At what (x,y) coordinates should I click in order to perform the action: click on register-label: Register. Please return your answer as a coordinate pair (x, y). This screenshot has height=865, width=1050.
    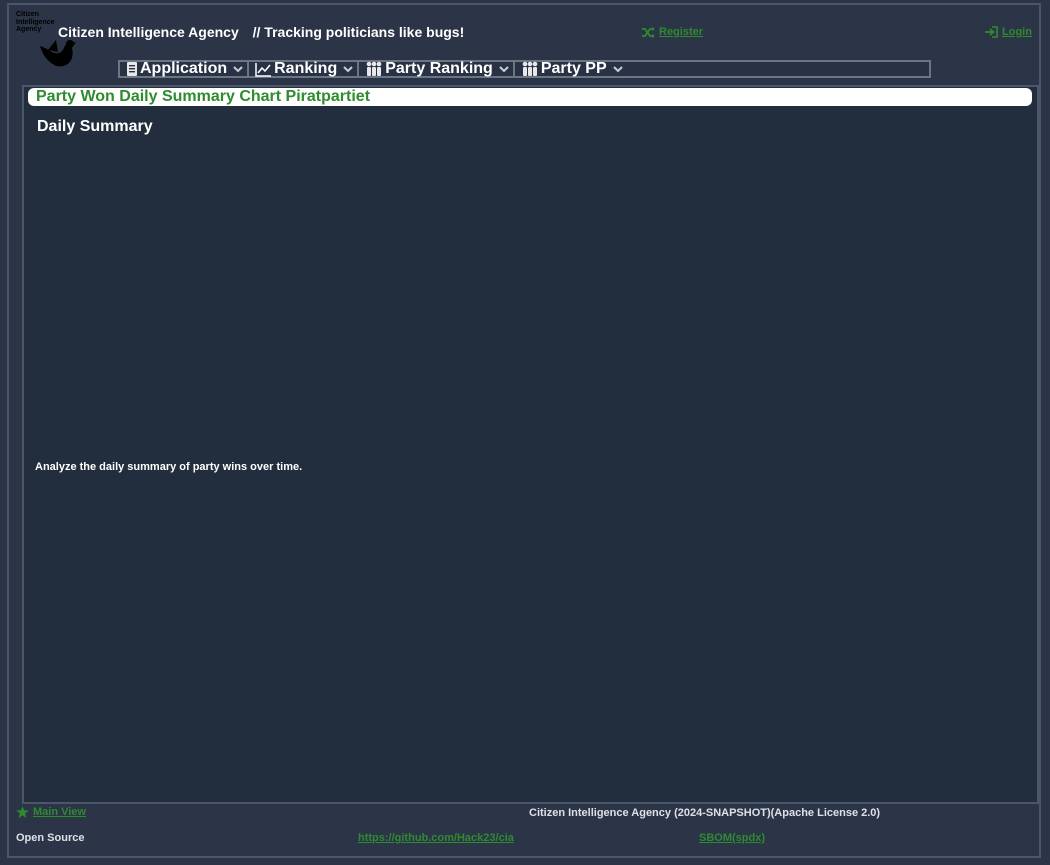
    Looking at the image, I should click on (681, 32).